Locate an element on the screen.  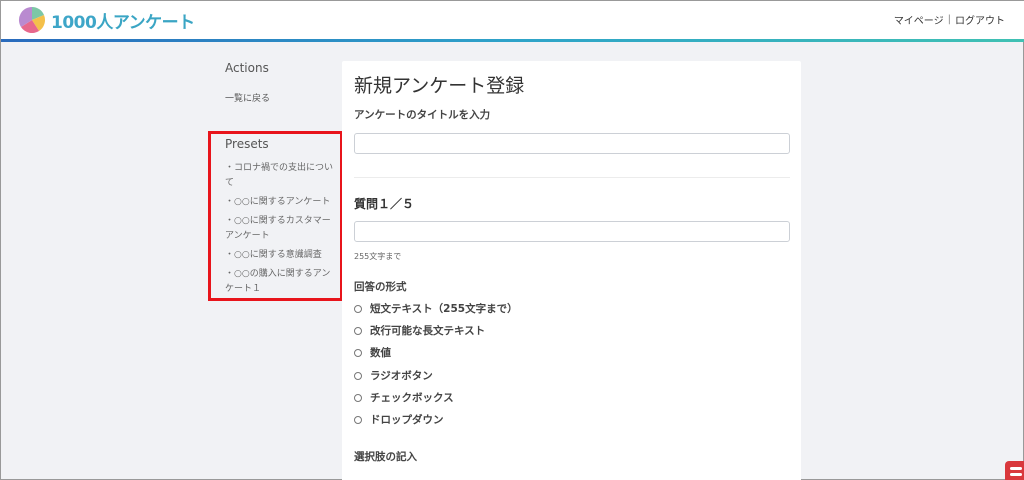
answer-format-option-label: 数値 is located at coordinates (380, 353).